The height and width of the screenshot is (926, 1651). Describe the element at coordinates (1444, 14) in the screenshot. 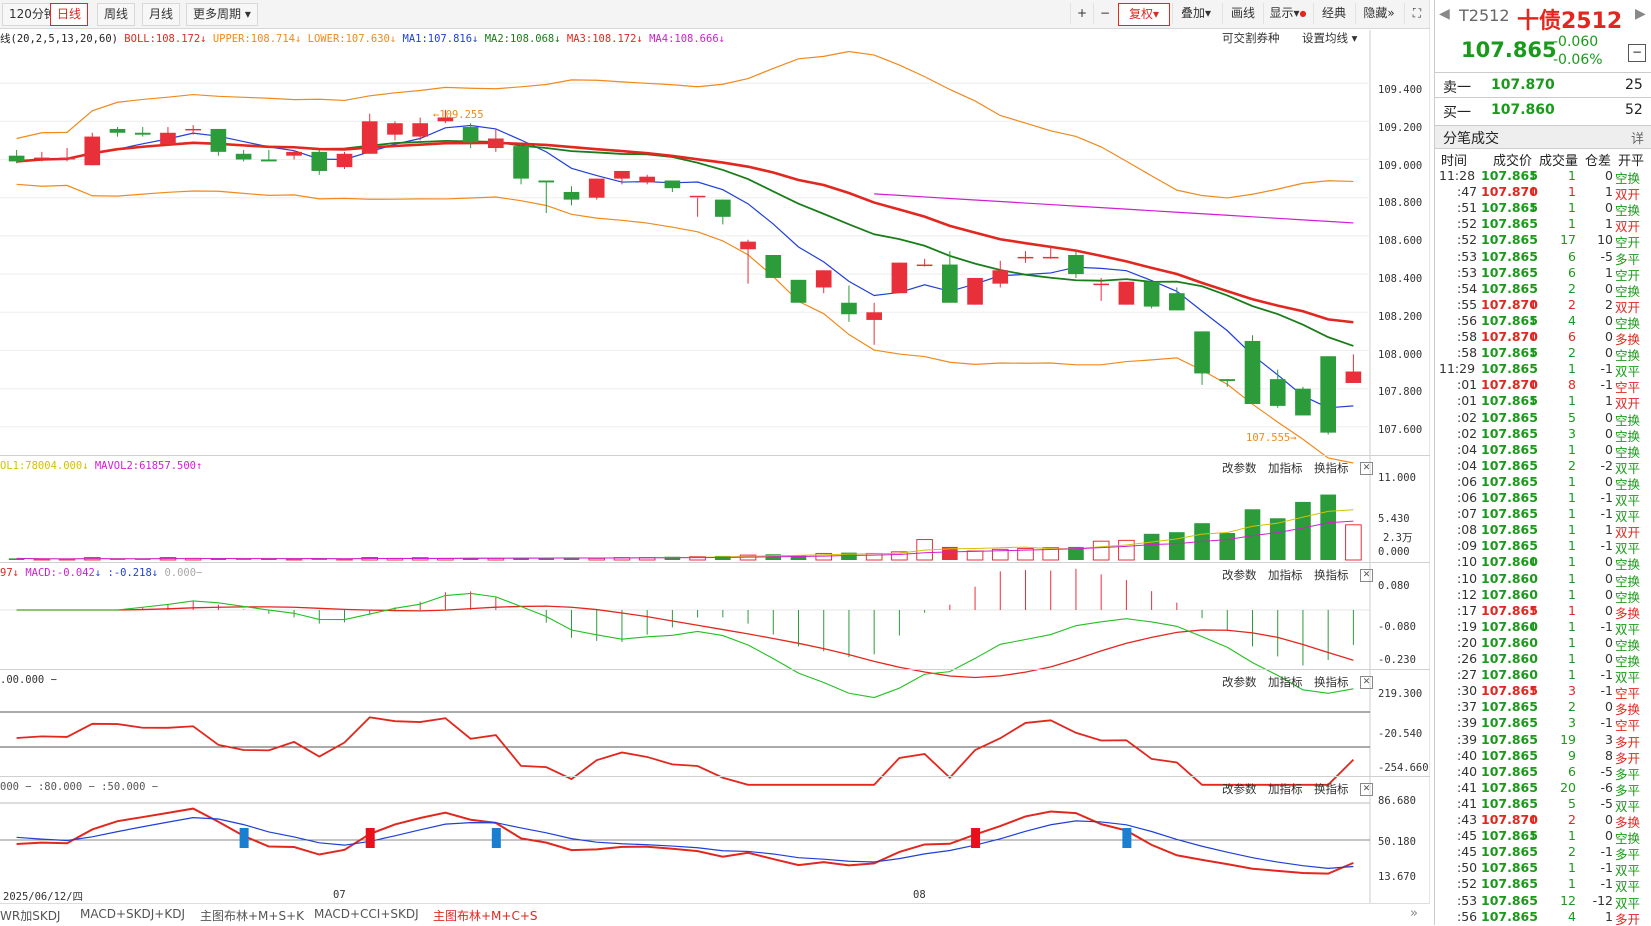

I see `prev-contract-icon: ◀` at that location.